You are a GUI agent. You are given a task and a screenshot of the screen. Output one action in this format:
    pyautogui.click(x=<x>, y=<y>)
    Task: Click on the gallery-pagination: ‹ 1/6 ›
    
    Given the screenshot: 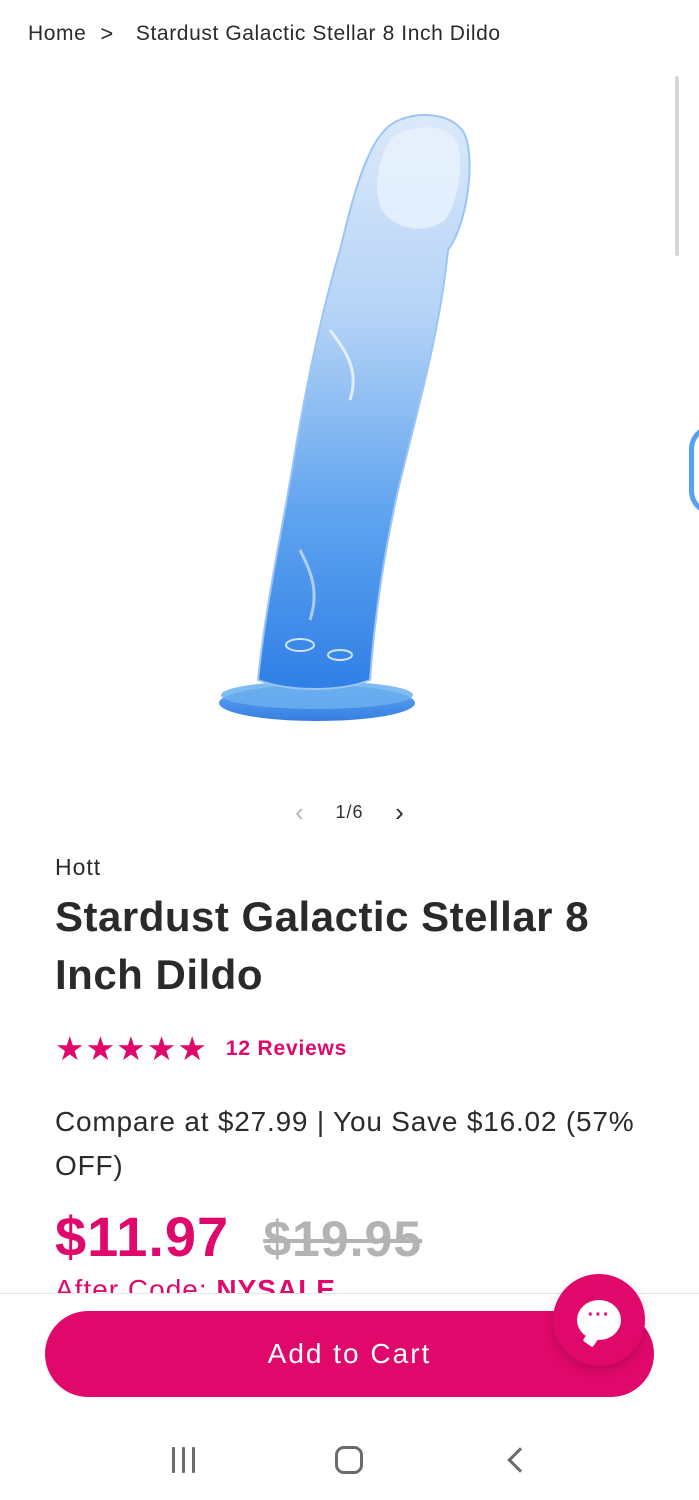 What is the action you would take?
    pyautogui.click(x=349, y=812)
    